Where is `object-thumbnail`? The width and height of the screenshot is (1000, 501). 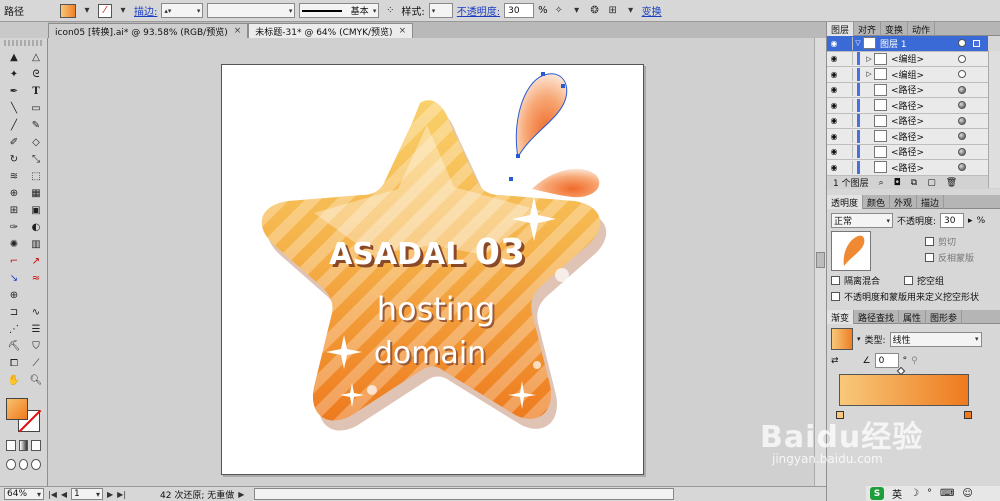
object-thumbnail is located at coordinates (851, 251).